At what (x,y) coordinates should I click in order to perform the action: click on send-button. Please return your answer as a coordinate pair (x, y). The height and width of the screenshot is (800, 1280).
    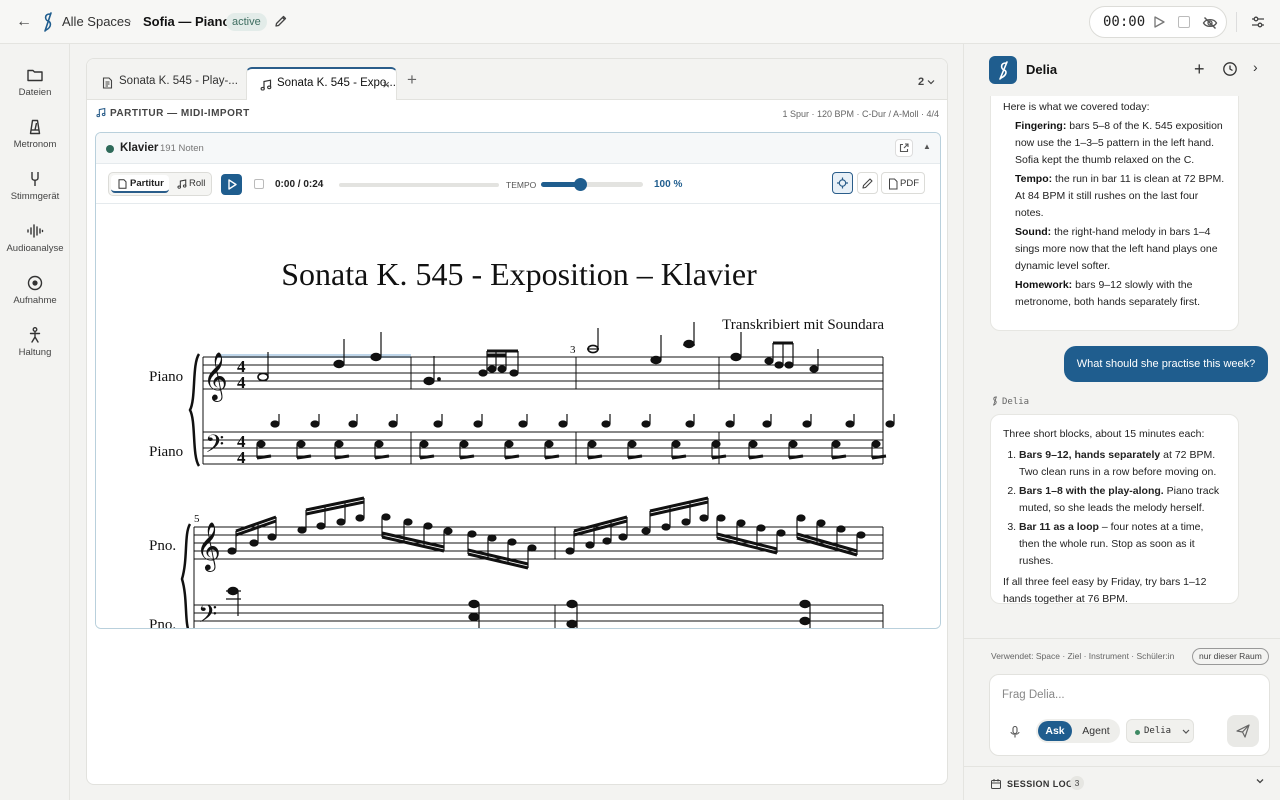
    Looking at the image, I should click on (1243, 731).